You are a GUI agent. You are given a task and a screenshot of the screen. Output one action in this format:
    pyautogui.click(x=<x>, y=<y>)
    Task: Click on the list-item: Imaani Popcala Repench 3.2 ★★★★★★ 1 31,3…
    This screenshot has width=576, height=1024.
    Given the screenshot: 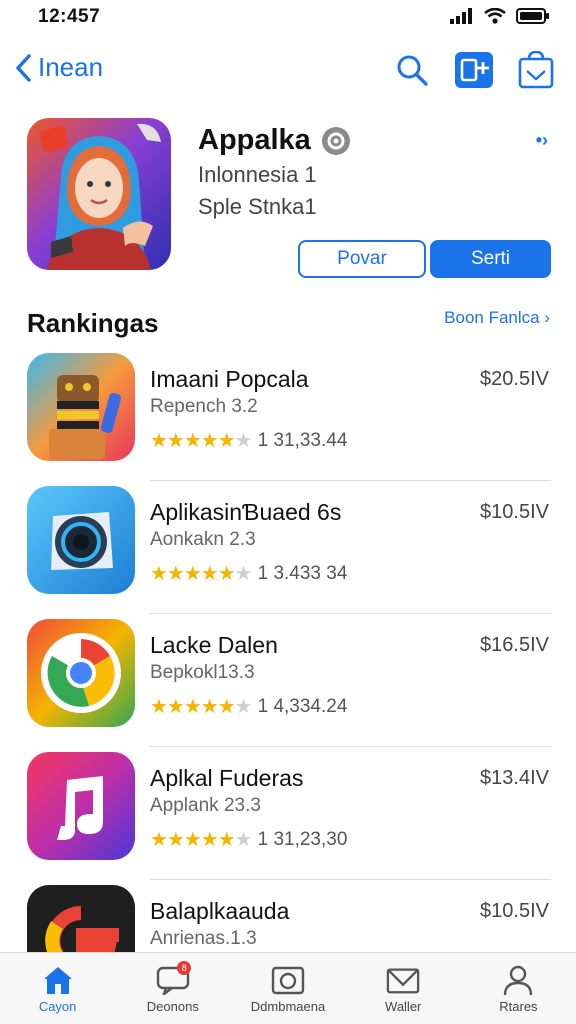 What is the action you would take?
    pyautogui.click(x=288, y=414)
    